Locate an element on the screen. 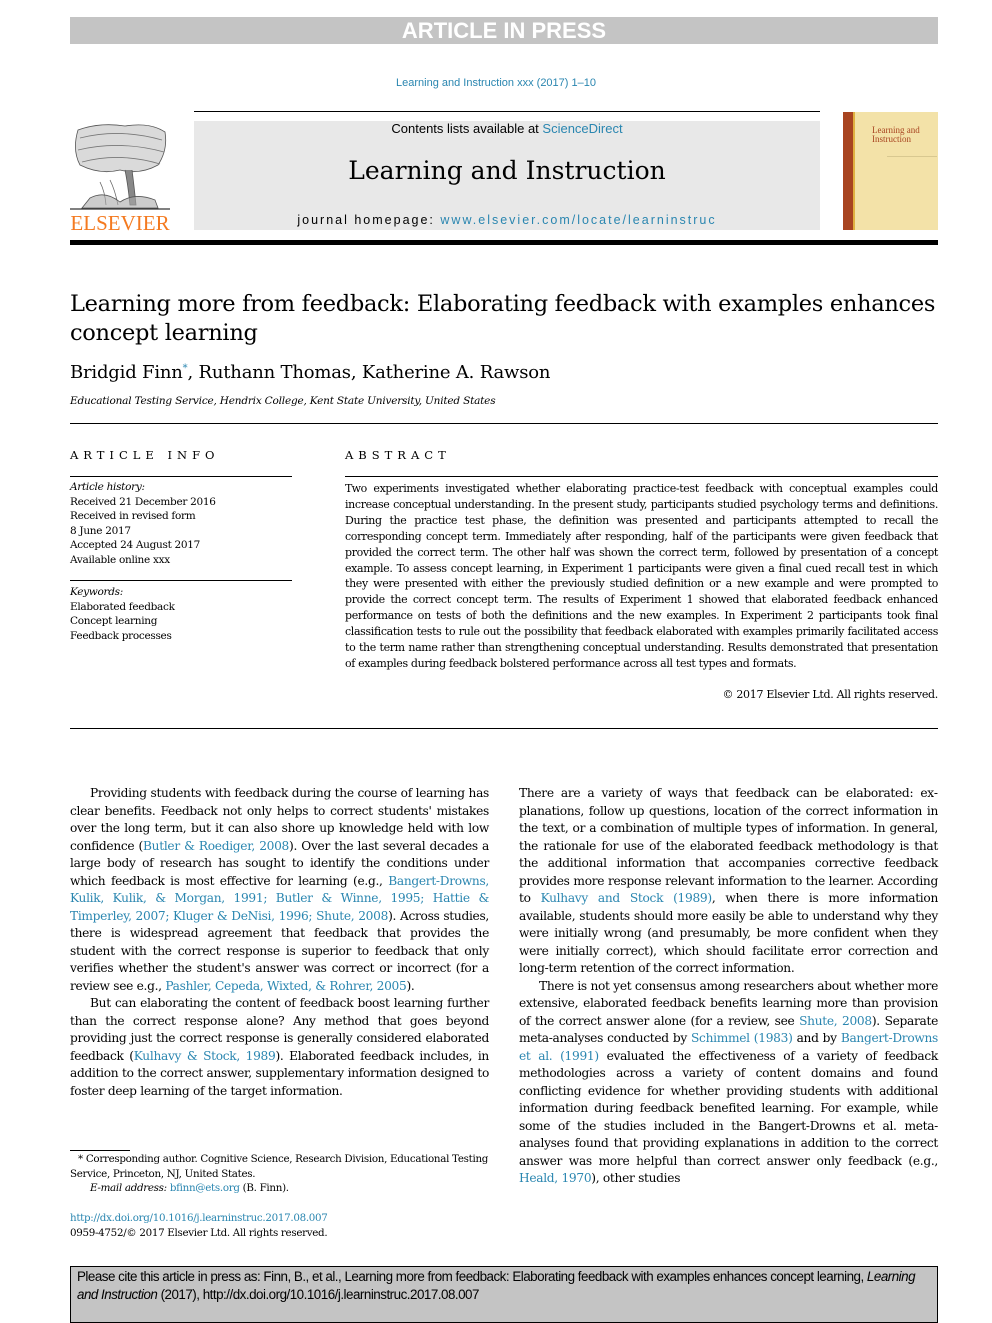  history-item: Accepted 24 August 2017 is located at coordinates (135, 545).